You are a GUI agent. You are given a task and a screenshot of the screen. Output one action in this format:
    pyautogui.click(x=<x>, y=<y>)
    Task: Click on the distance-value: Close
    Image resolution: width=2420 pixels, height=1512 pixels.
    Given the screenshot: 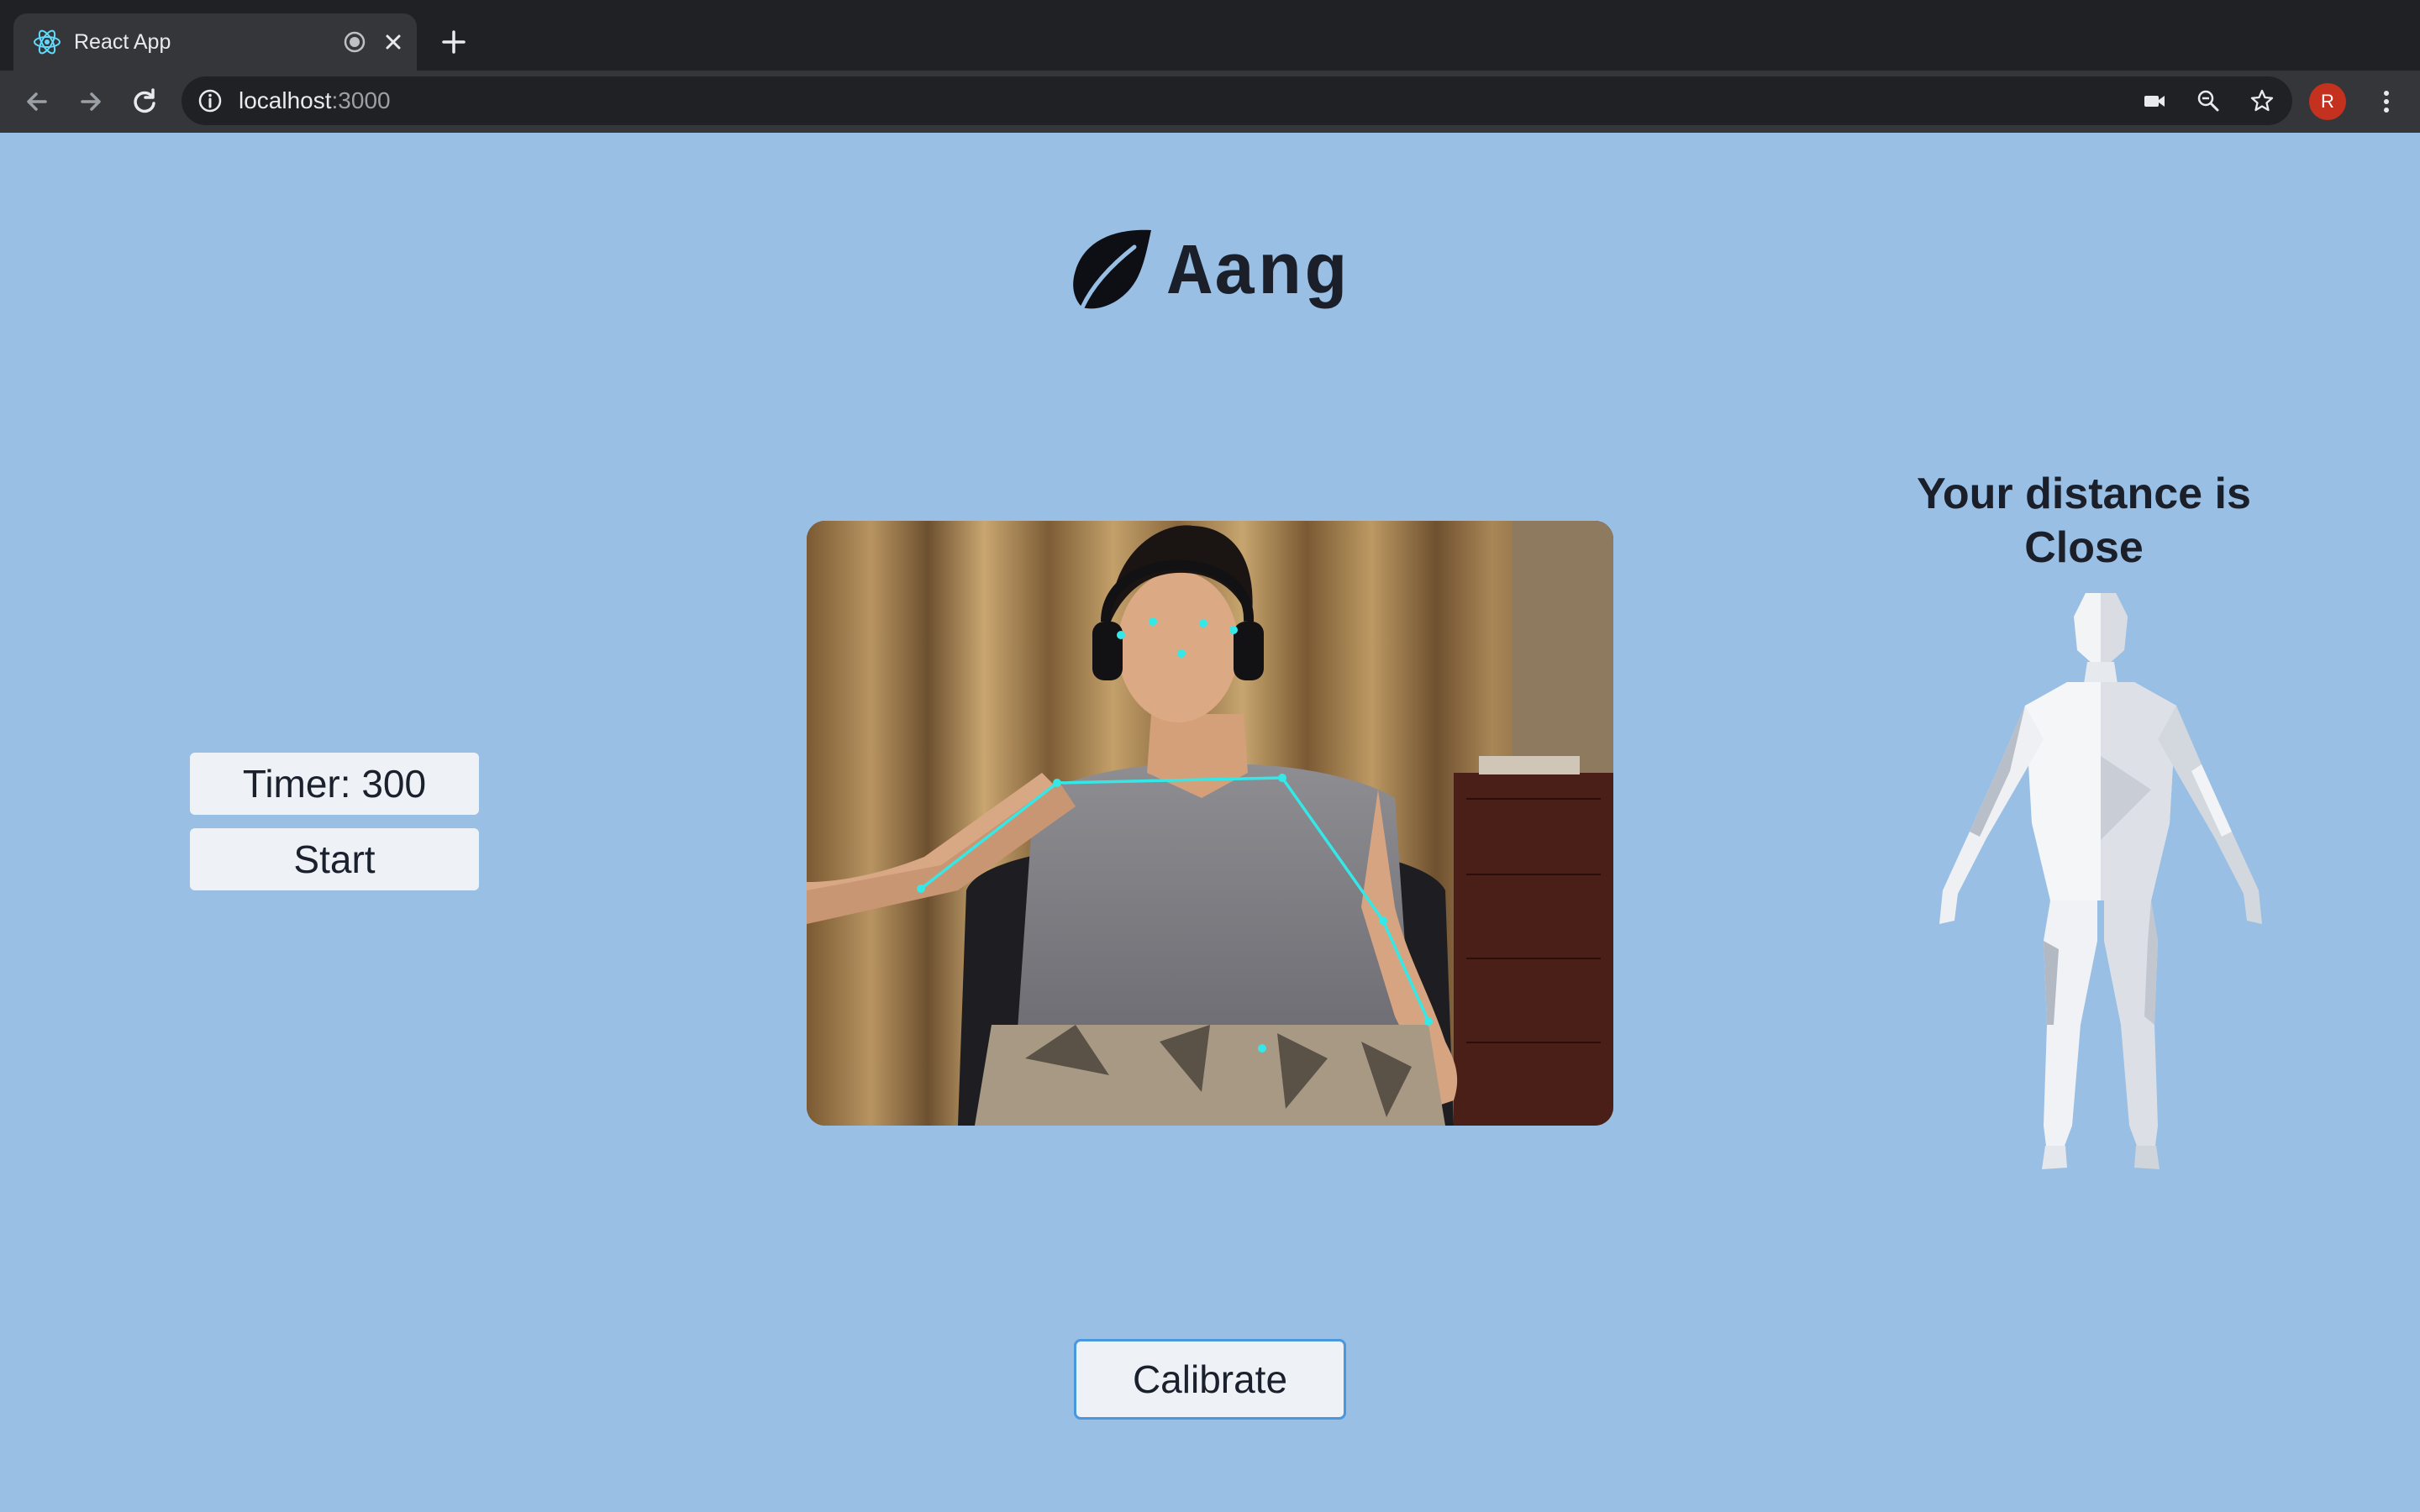 What is the action you would take?
    pyautogui.click(x=2084, y=547)
    